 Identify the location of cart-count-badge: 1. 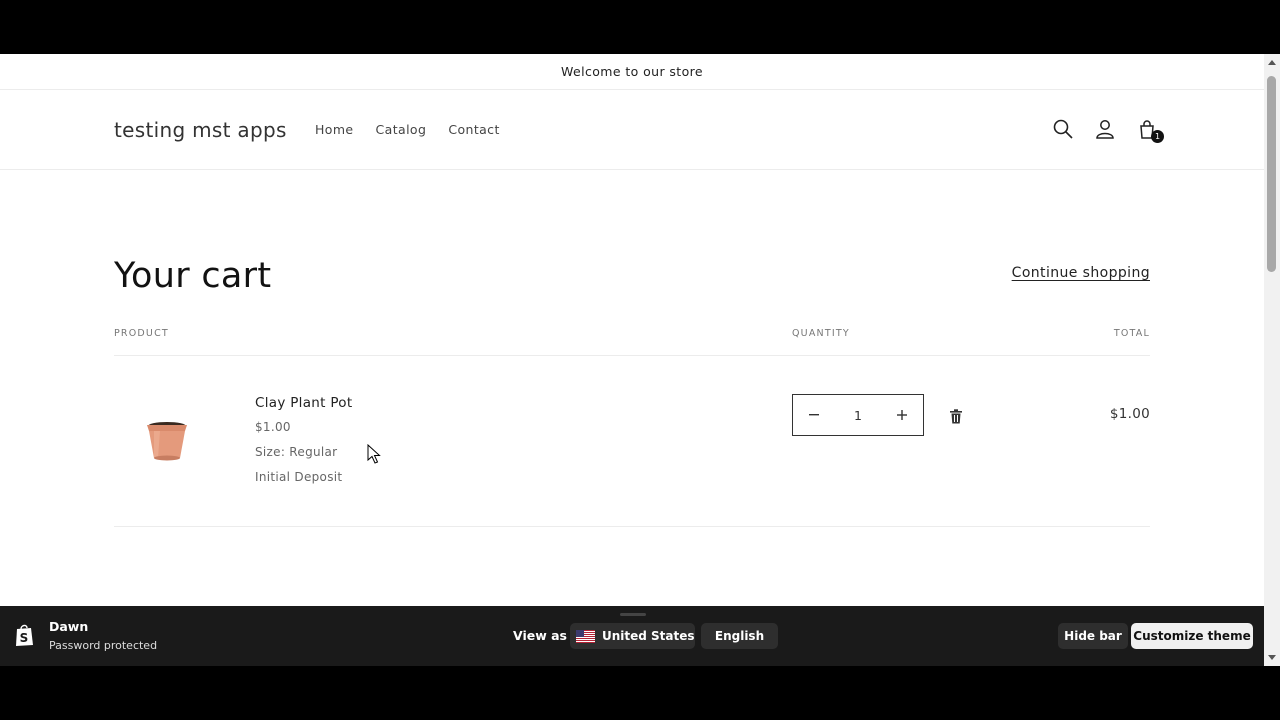
(1157, 136).